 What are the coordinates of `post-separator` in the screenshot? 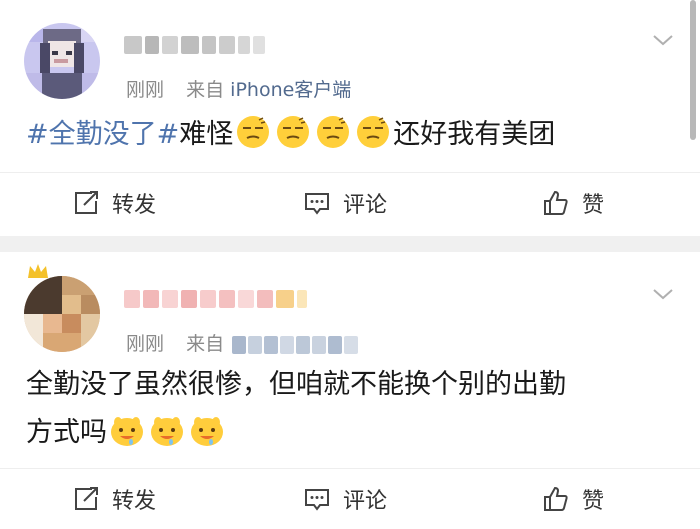 It's located at (350, 244).